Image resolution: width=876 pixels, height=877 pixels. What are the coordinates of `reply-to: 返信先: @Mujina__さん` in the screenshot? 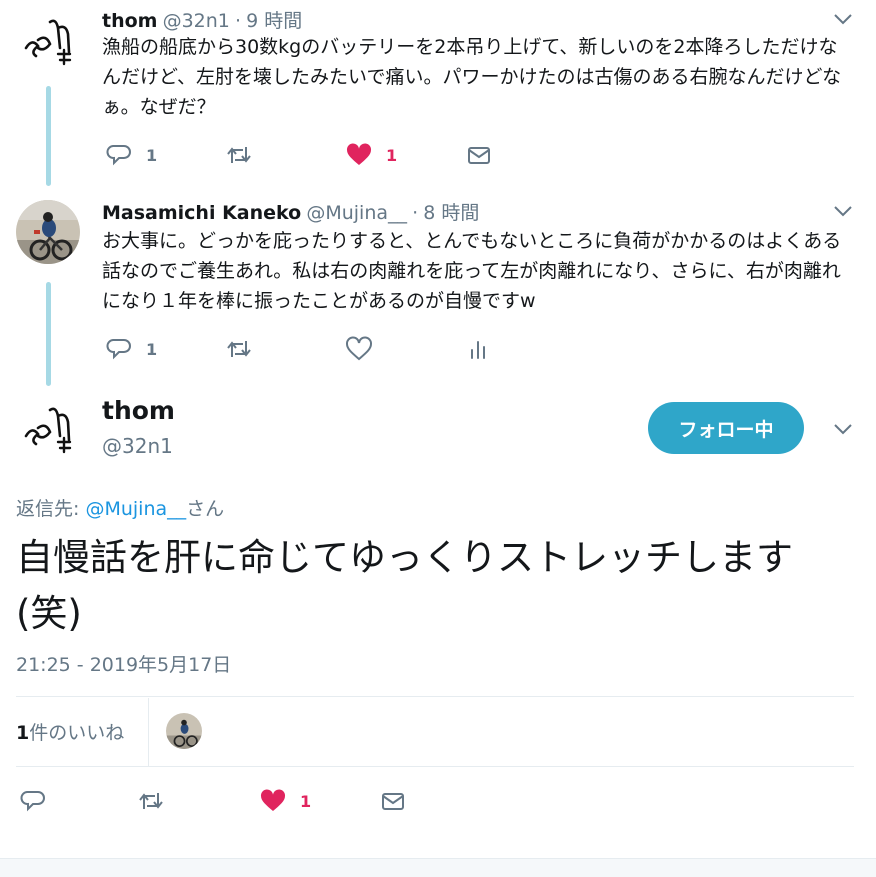 It's located at (120, 507).